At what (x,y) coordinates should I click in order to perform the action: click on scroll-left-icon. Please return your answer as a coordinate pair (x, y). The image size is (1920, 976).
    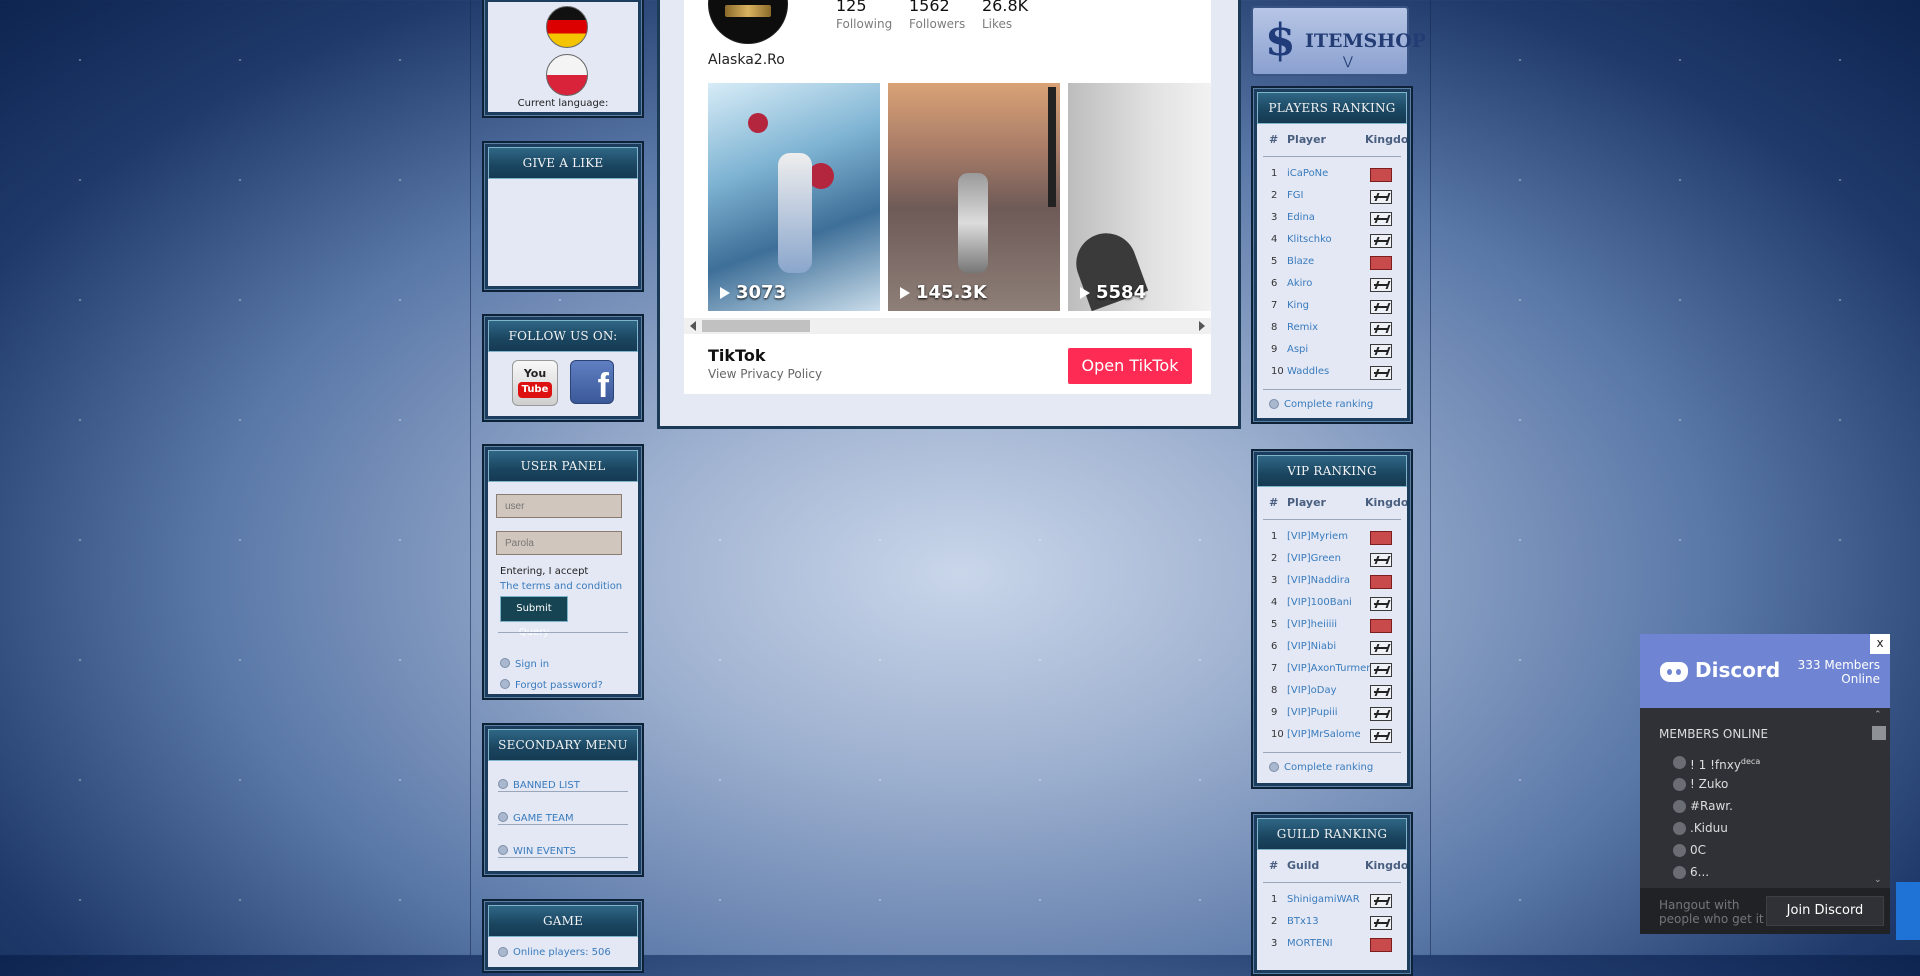
    Looking at the image, I should click on (693, 326).